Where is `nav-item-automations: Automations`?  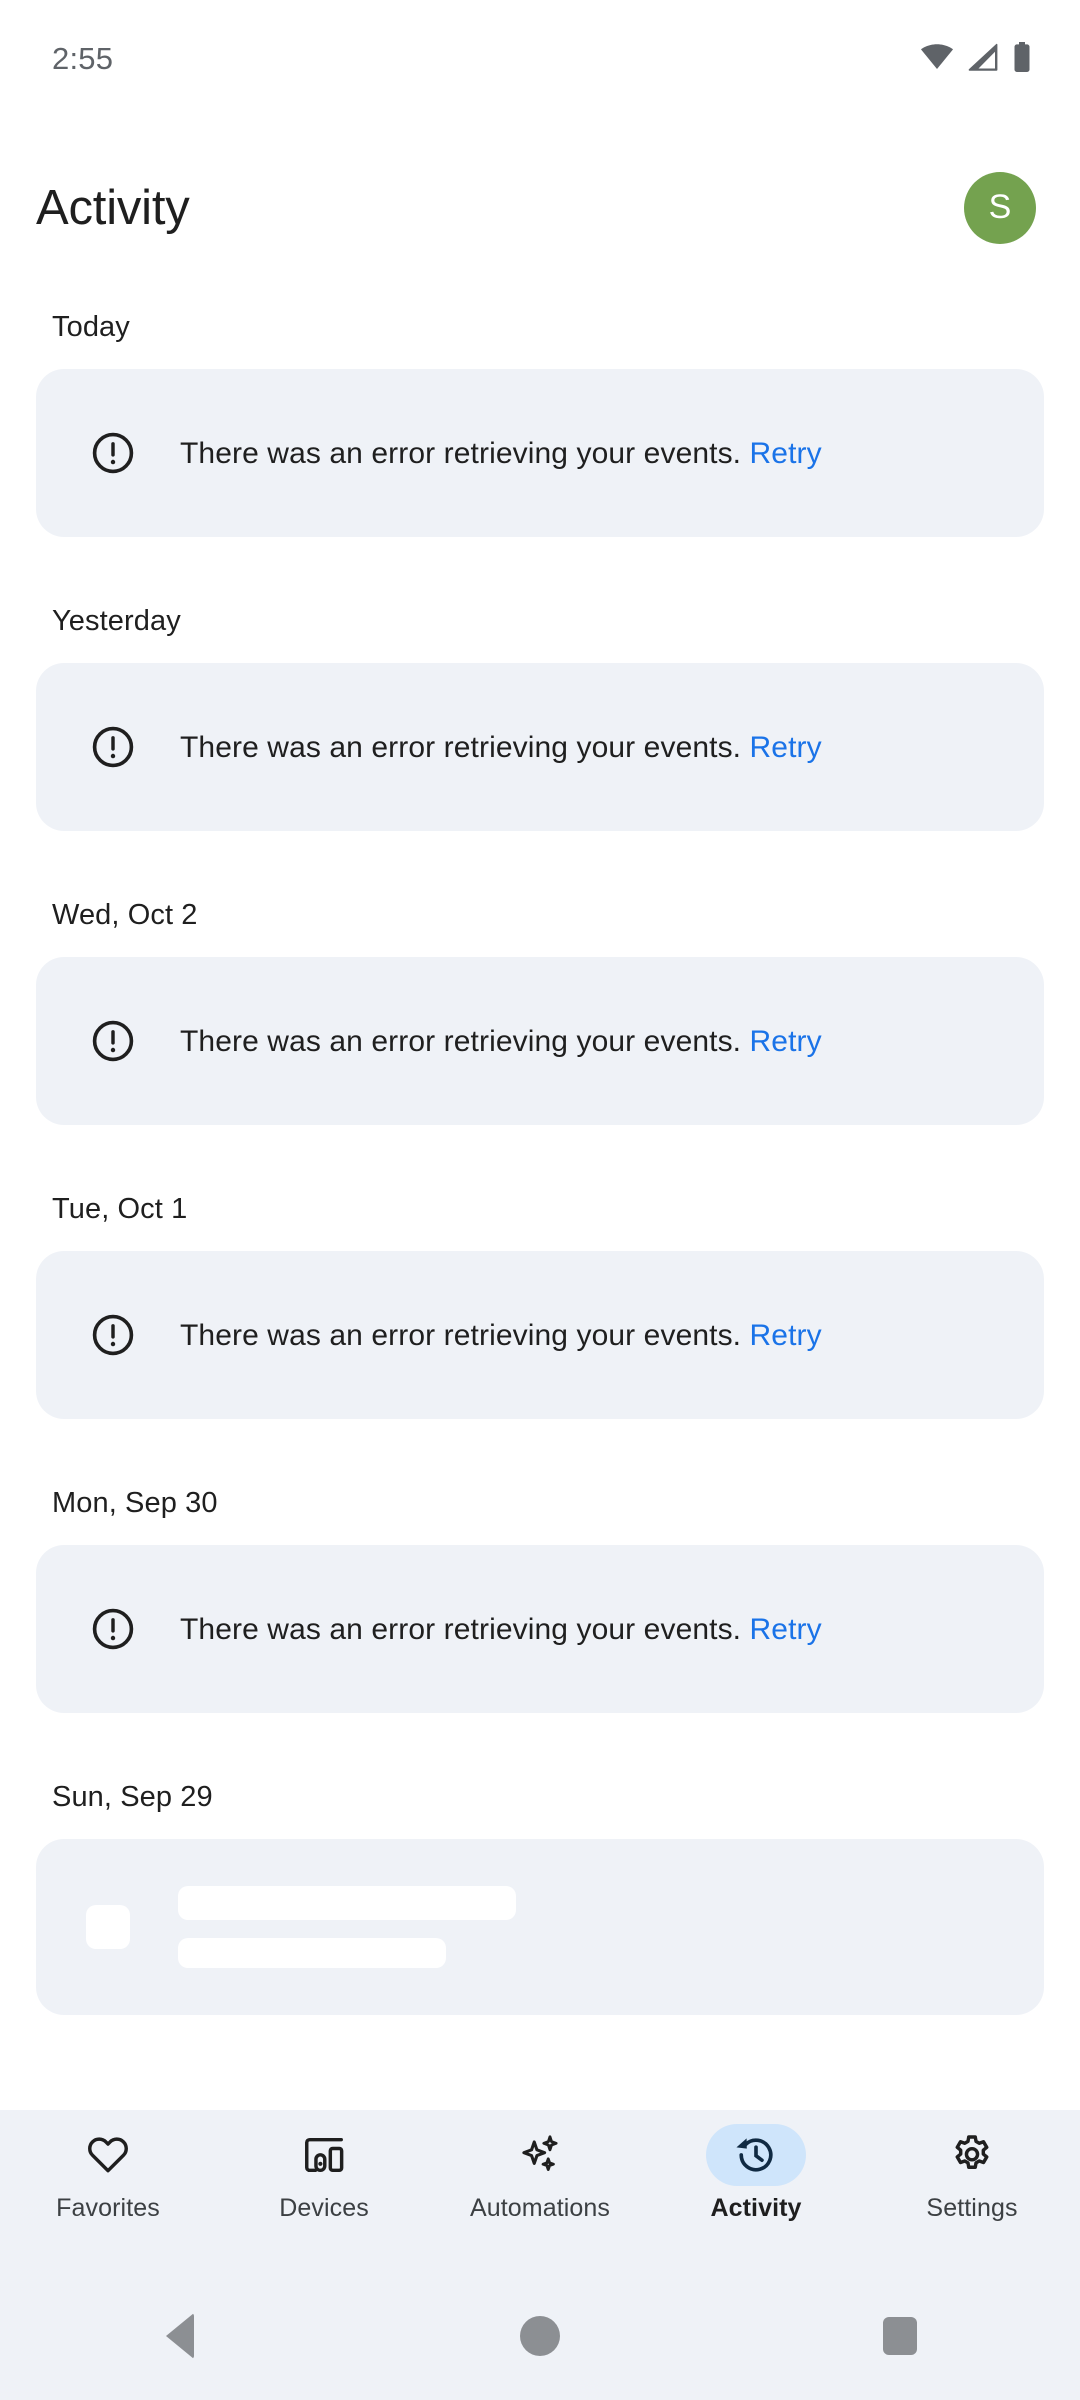 nav-item-automations: Automations is located at coordinates (540, 2173).